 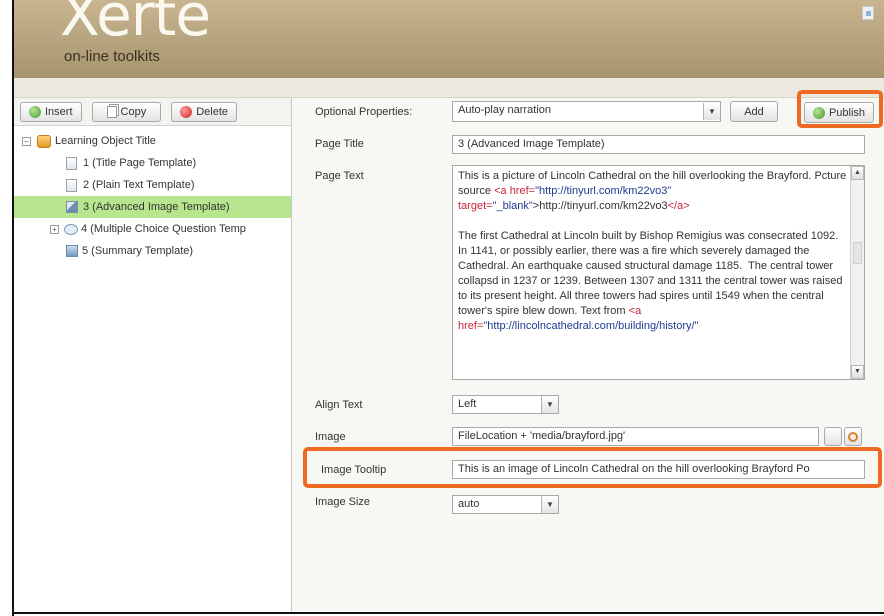 I want to click on image-size-label: Image Size, so click(x=343, y=502).